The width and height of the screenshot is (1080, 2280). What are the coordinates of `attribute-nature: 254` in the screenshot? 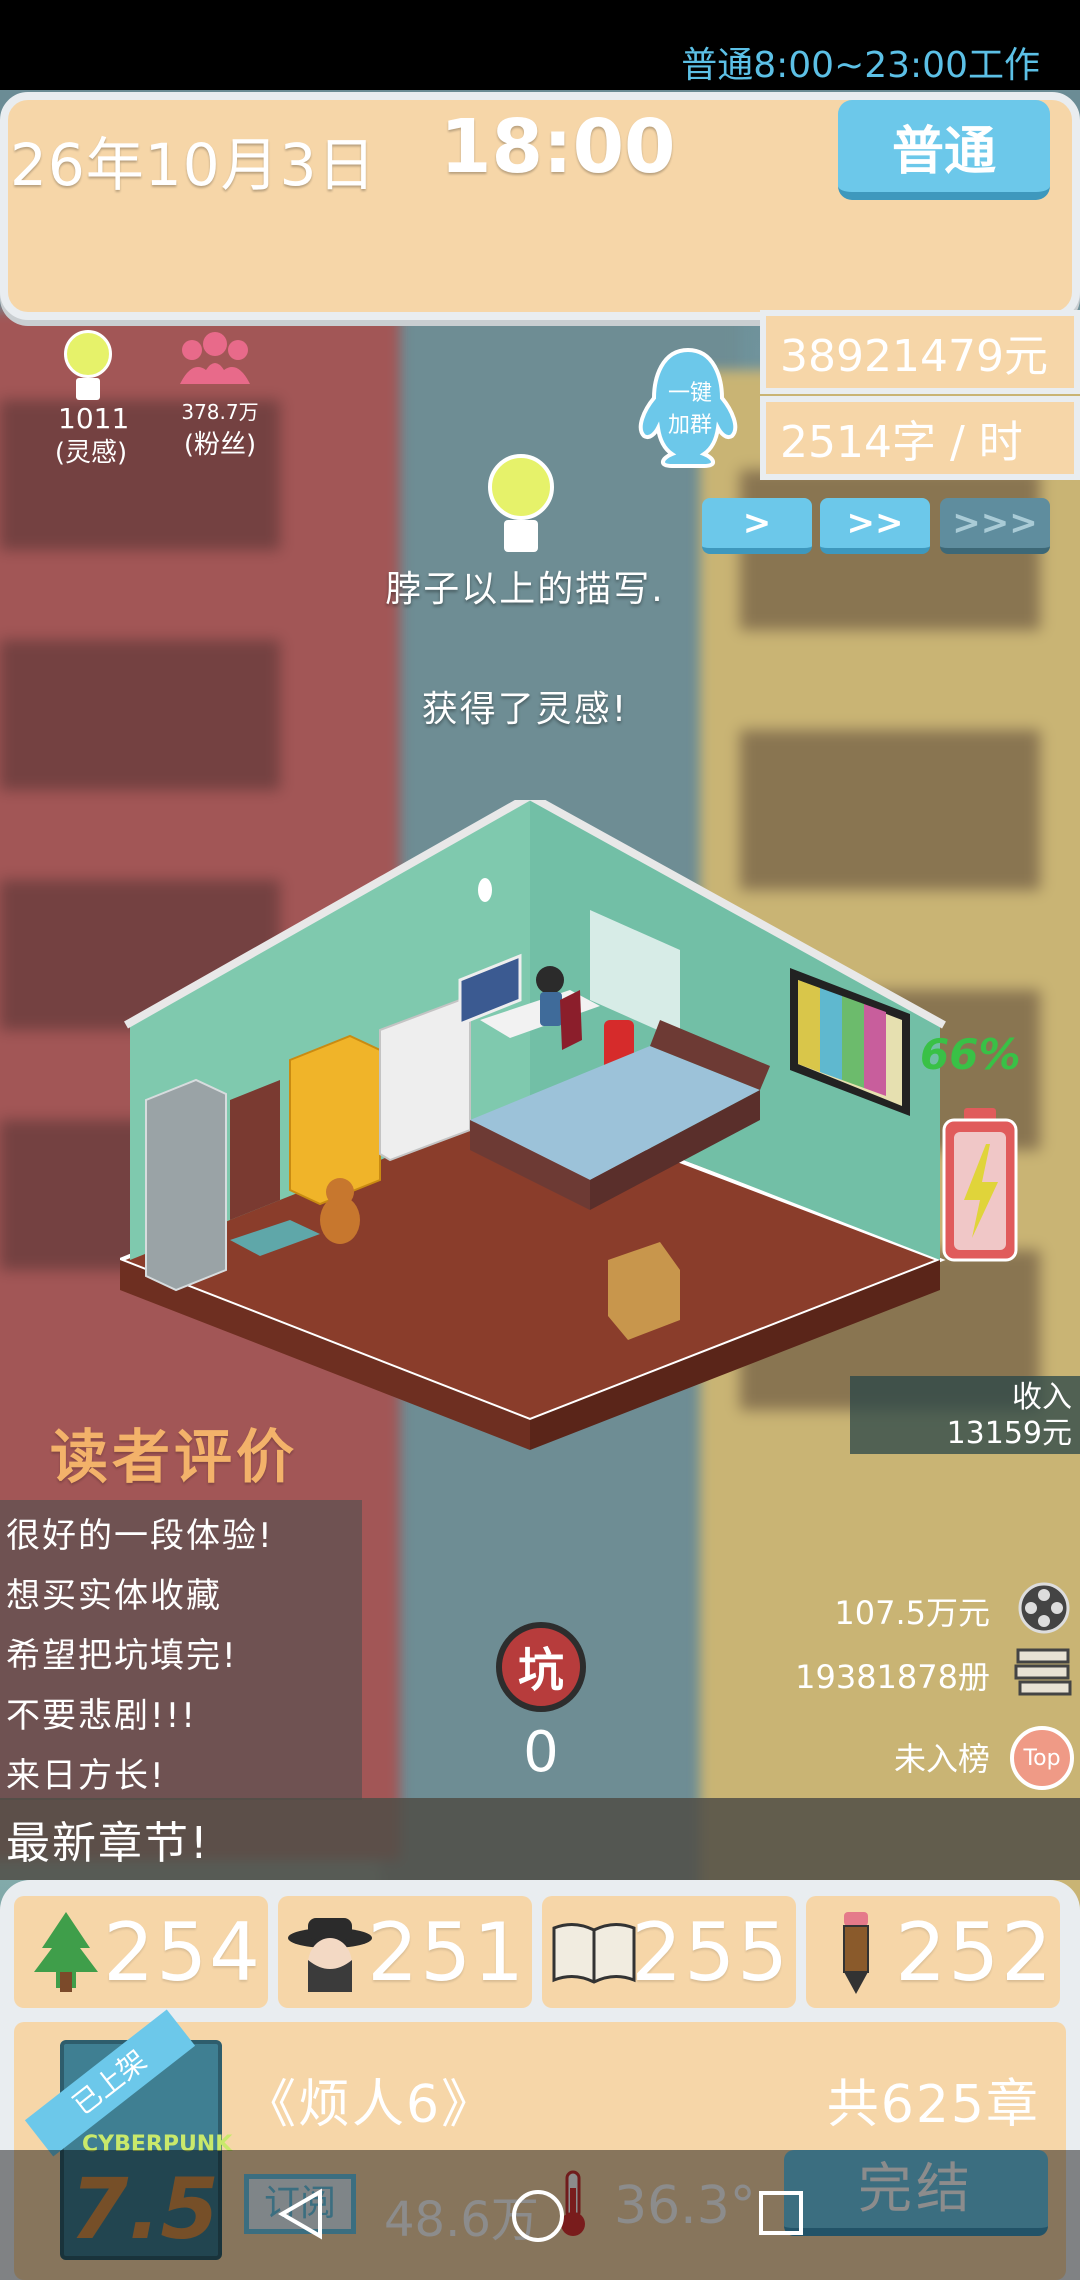 It's located at (141, 1952).